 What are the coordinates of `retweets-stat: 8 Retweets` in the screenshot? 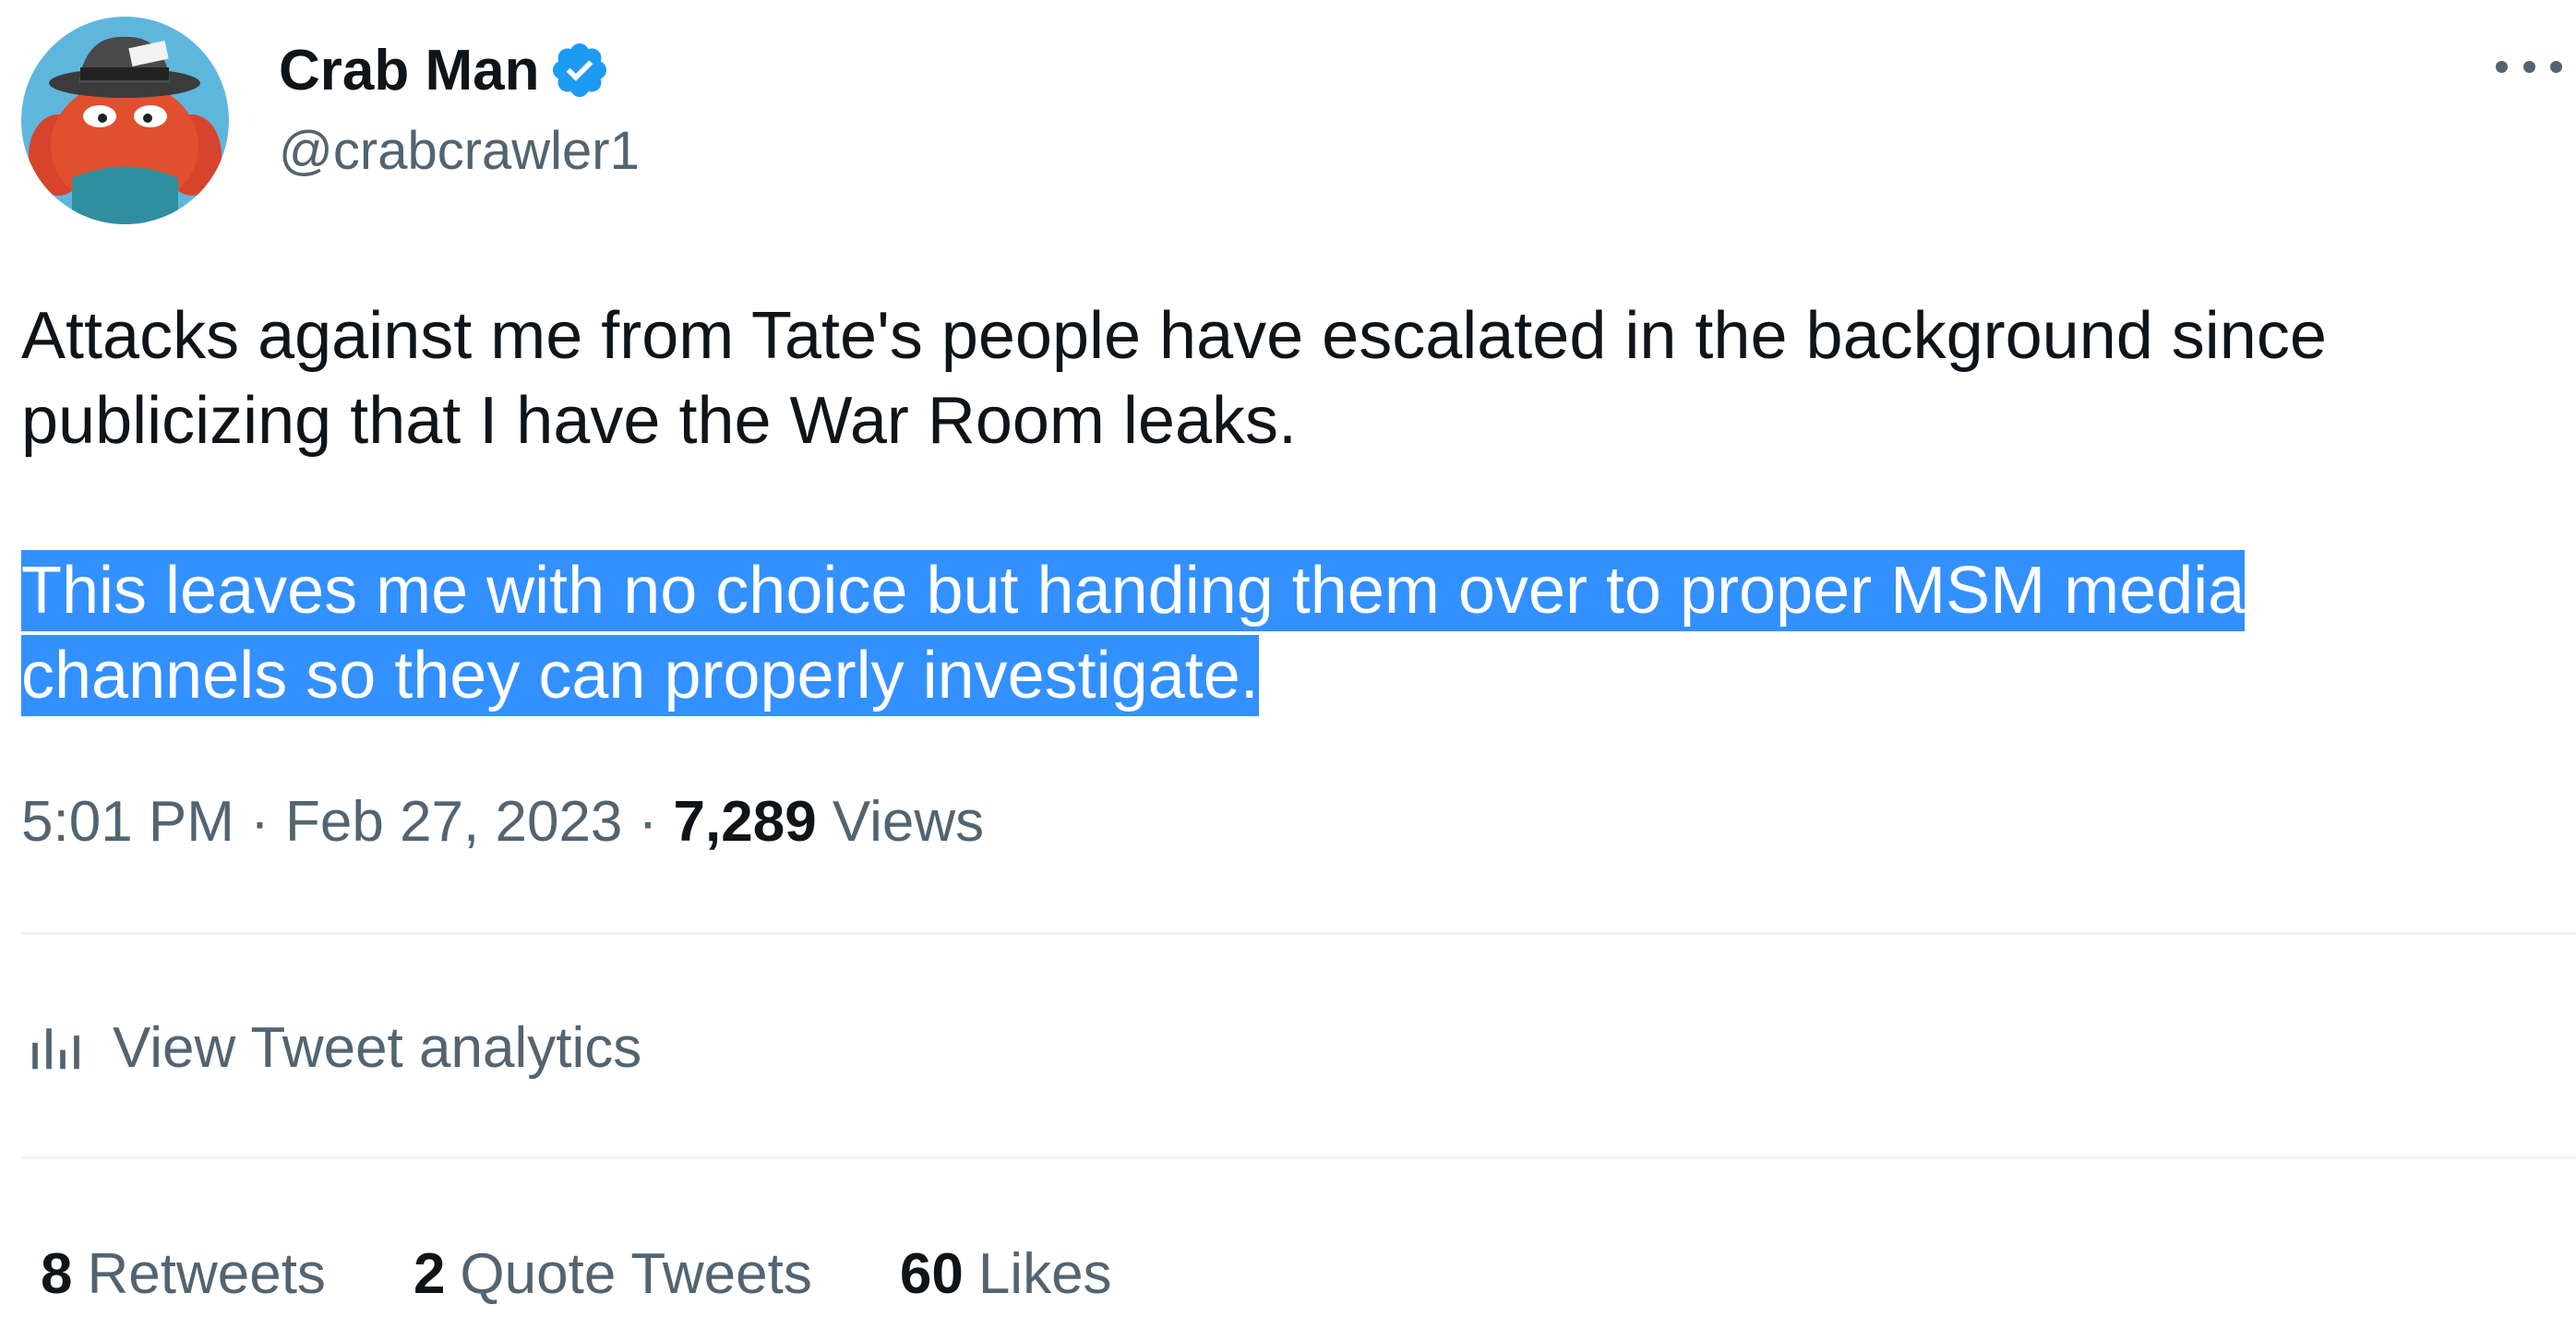 It's located at (184, 1274).